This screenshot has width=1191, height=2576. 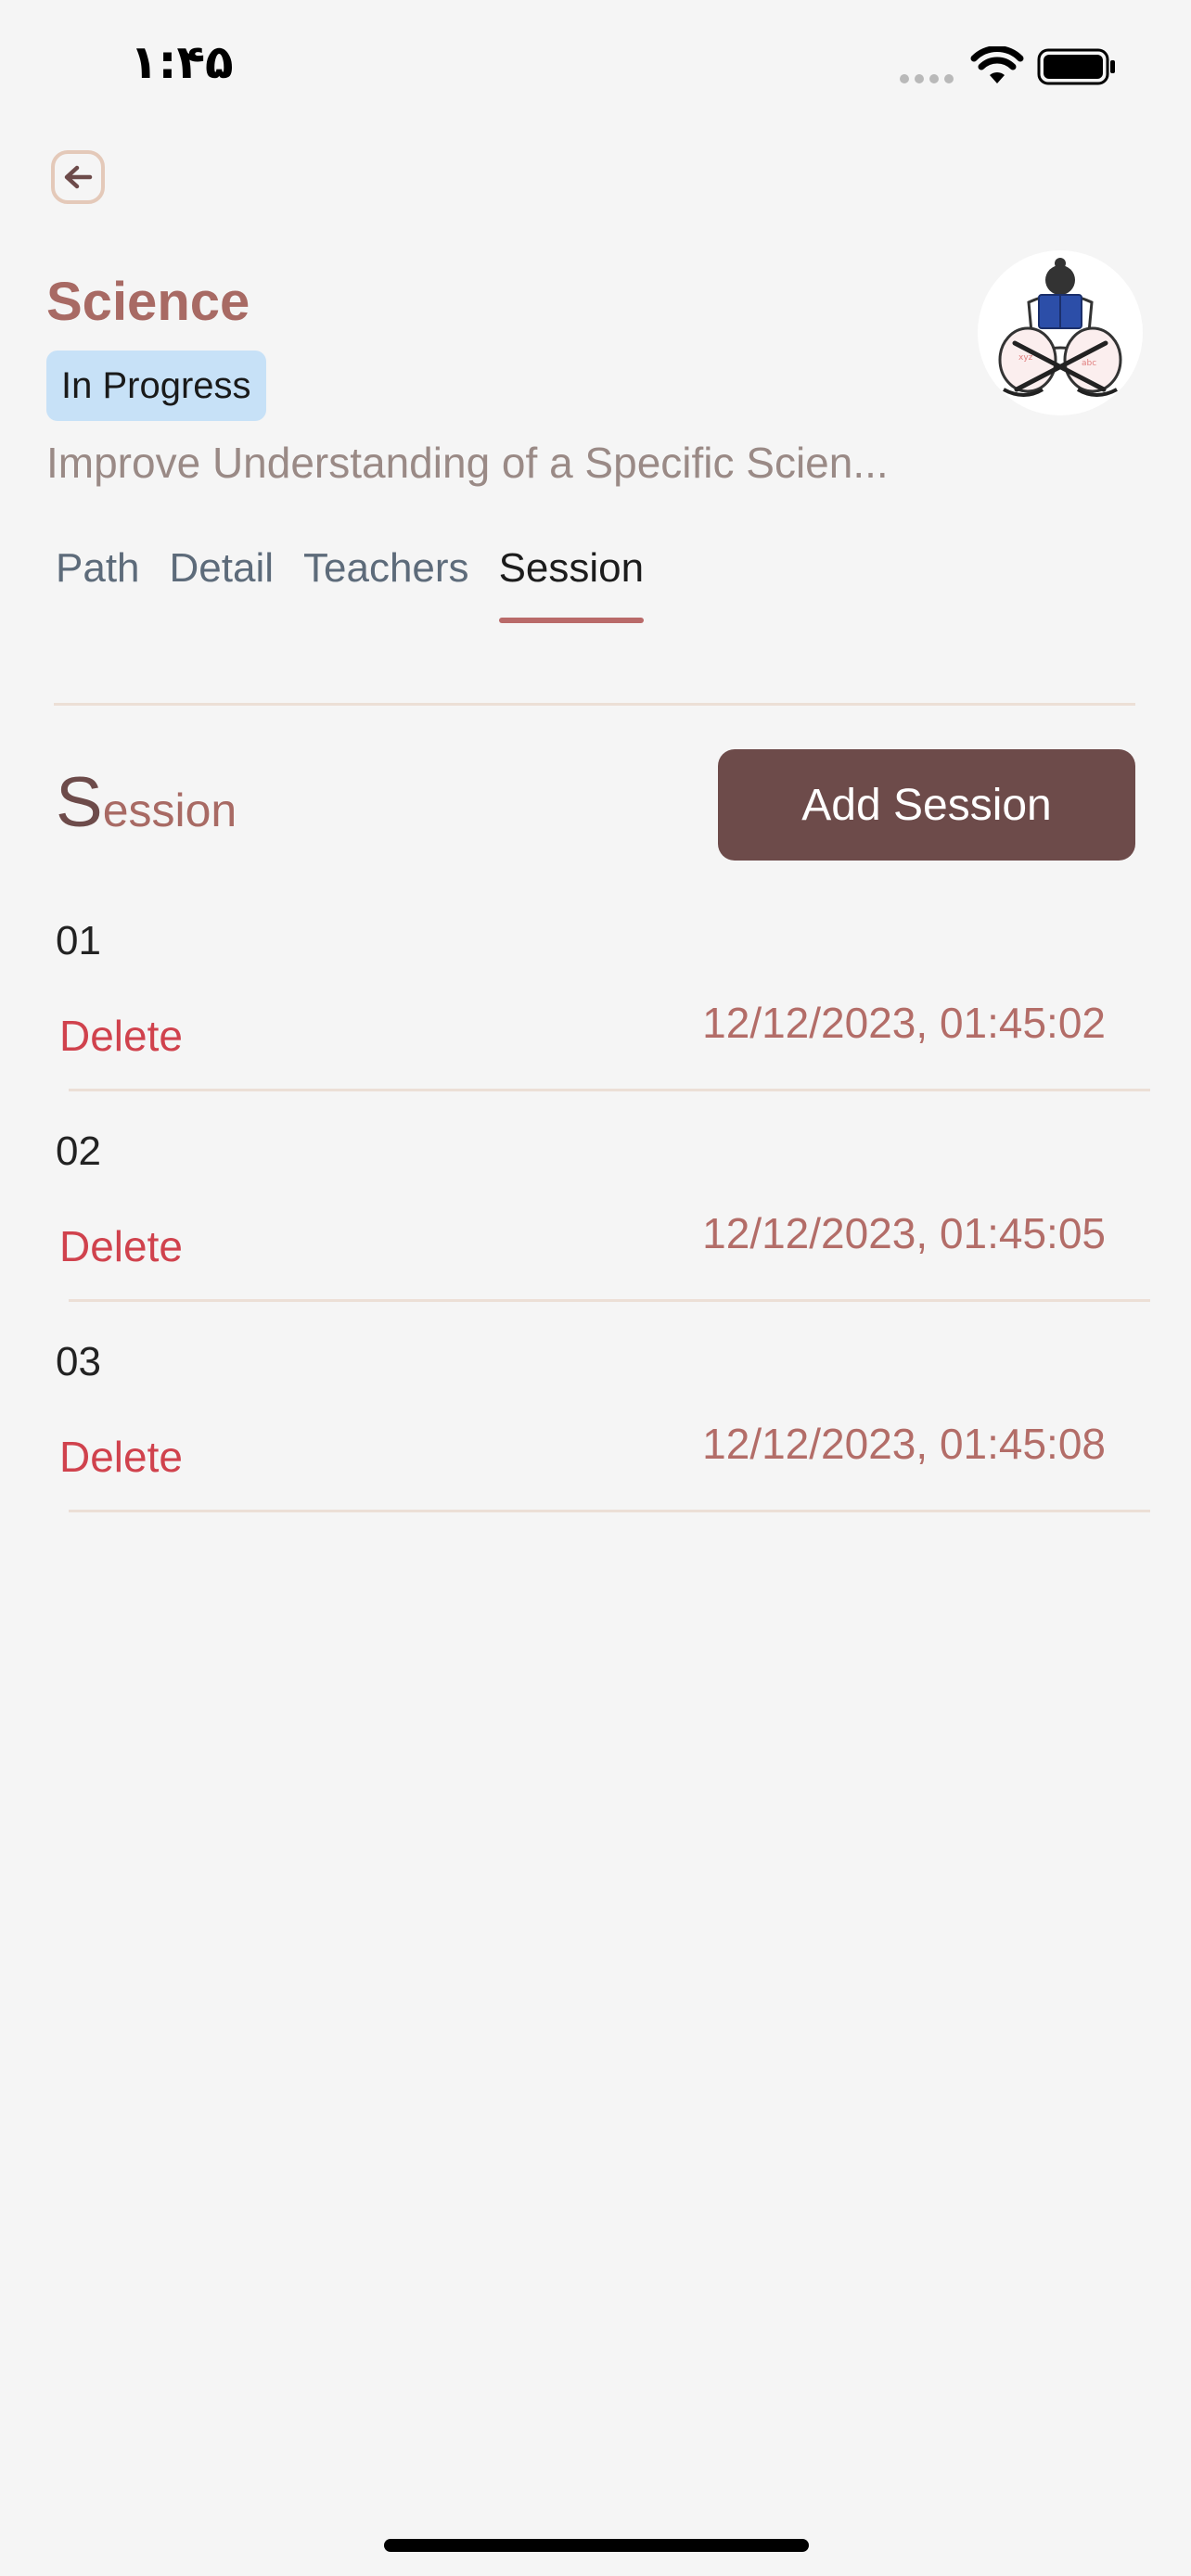 I want to click on add-session-button: Add Session, so click(x=926, y=805).